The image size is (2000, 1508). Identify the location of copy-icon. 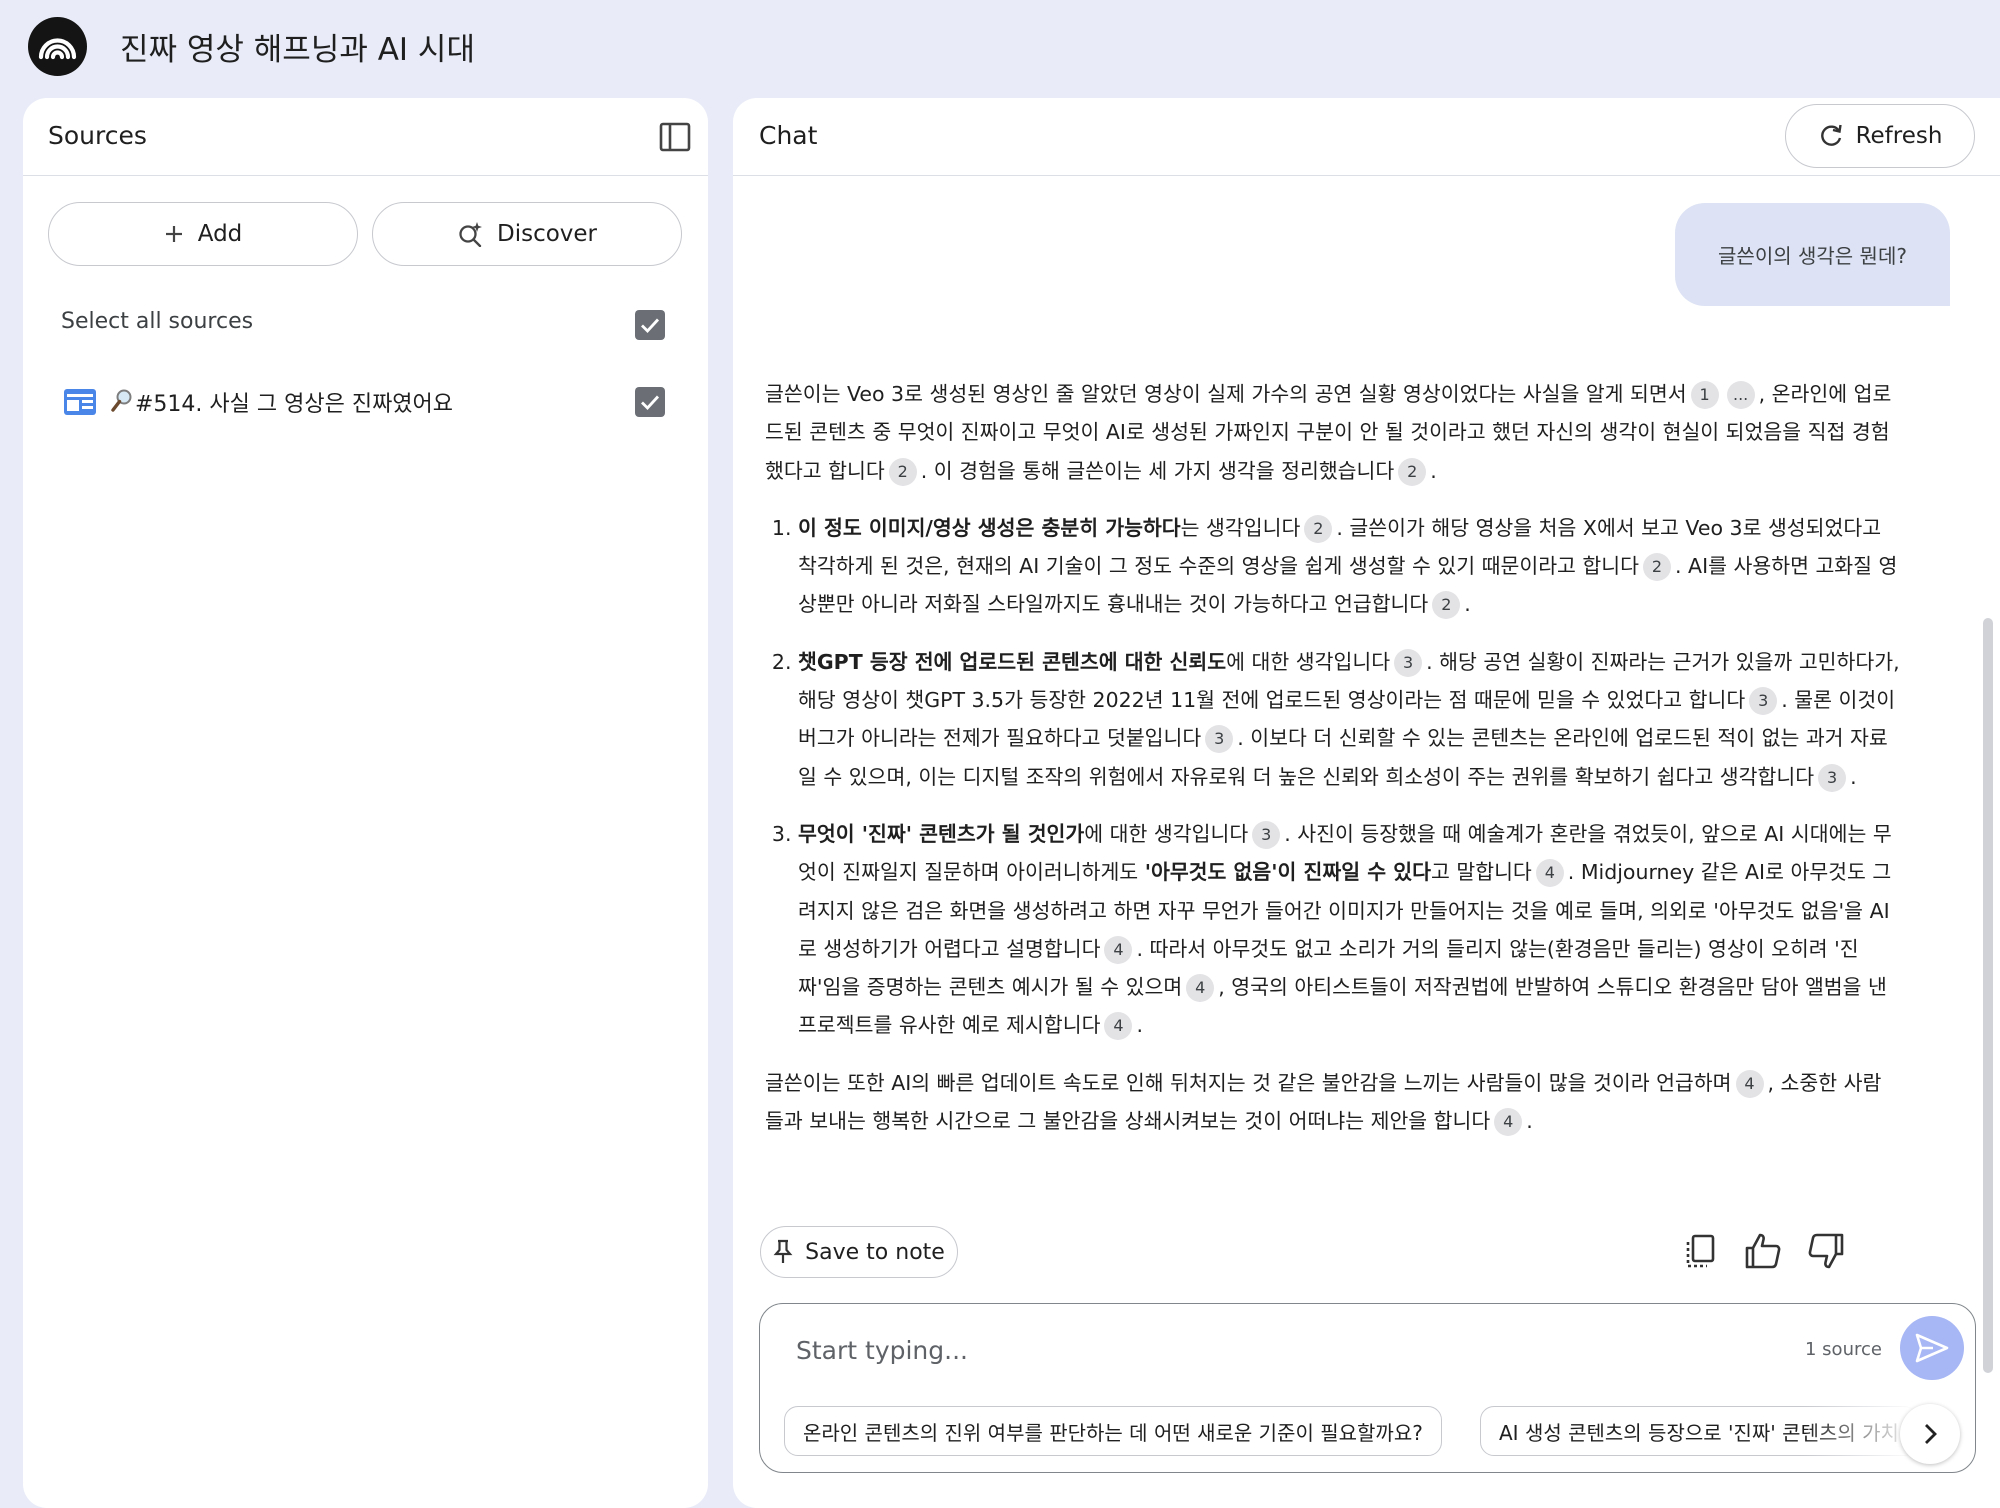
(1701, 1251).